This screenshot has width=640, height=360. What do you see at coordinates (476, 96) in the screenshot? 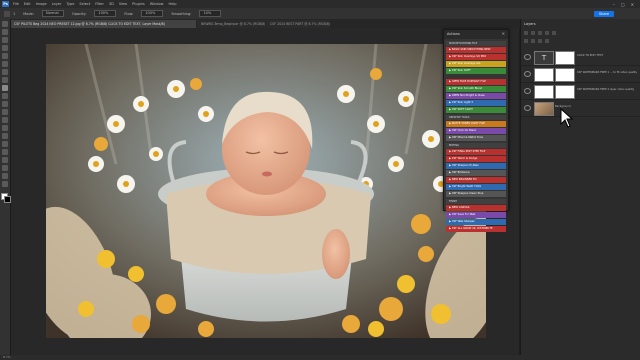
I see `action-item: ▶ OPEN Skin Bright & Clean` at bounding box center [476, 96].